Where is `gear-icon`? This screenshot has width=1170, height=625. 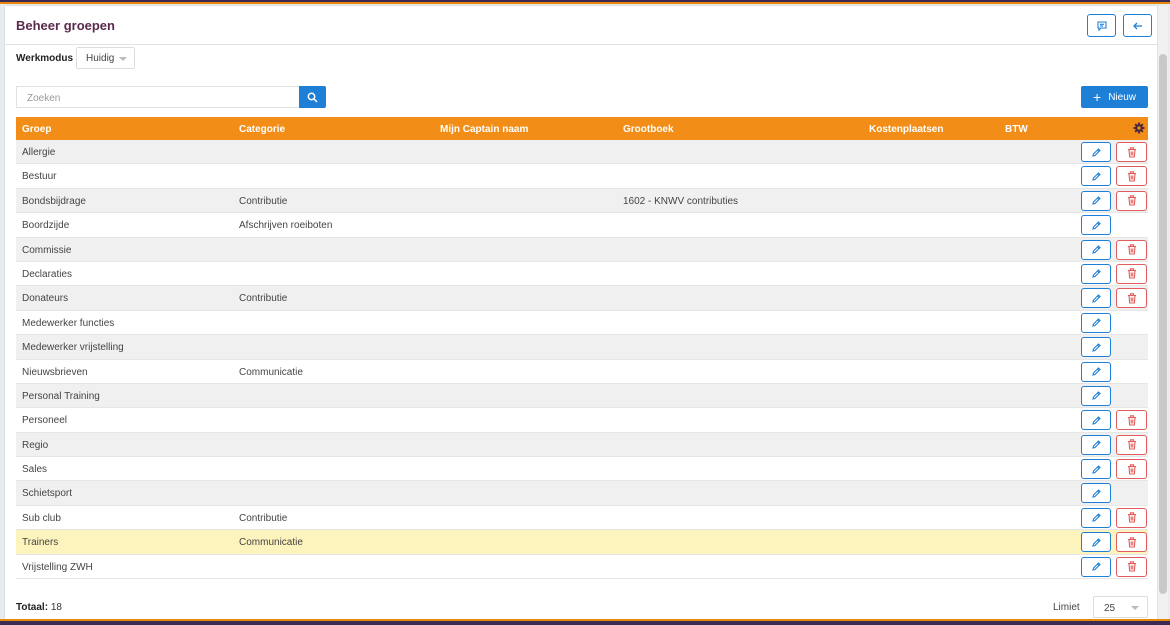
gear-icon is located at coordinates (1139, 128).